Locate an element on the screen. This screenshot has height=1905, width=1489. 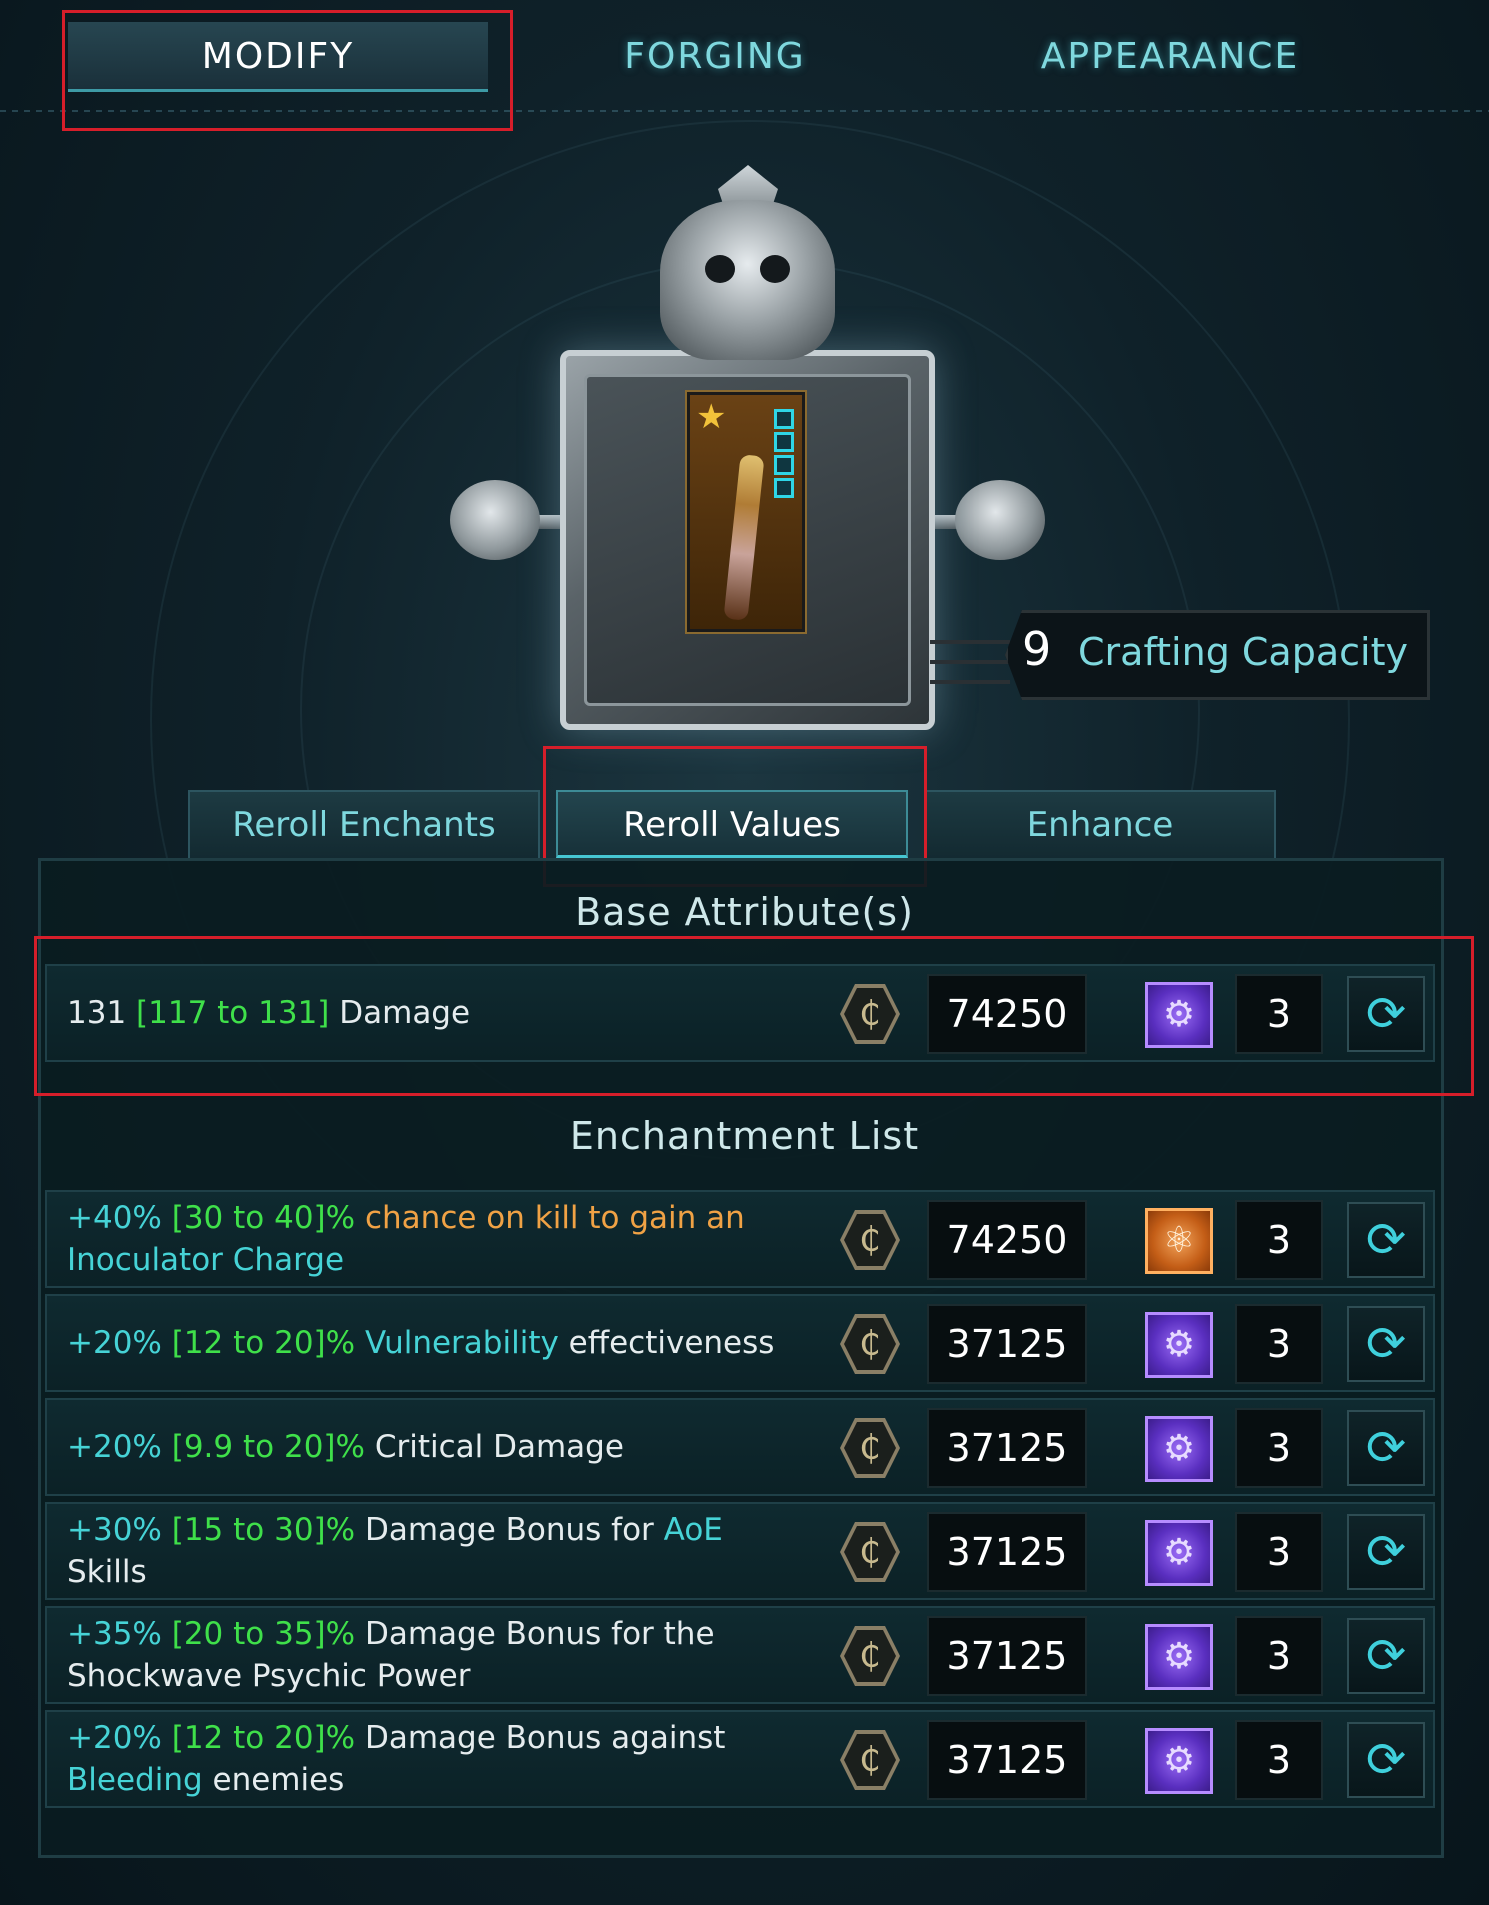
enchantment-segment: Damage Bonus for is located at coordinates (509, 1530).